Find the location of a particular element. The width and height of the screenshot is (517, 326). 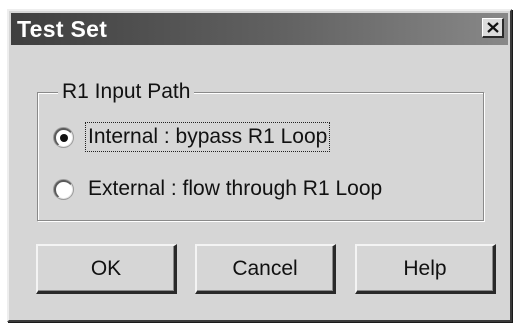

radio-option-external: External : flow through R1 Loop is located at coordinates (219, 189).